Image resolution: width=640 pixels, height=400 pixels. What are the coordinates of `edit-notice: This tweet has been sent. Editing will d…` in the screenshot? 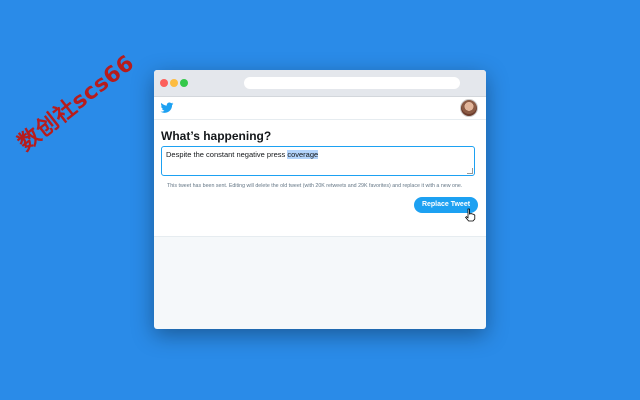 It's located at (315, 186).